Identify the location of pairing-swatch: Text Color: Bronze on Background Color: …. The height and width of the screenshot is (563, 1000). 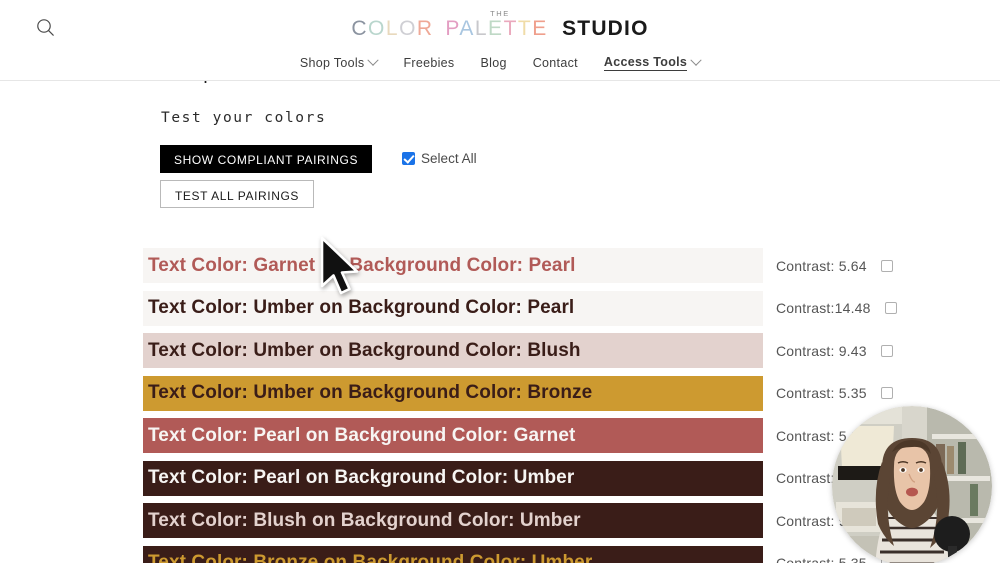
(453, 554).